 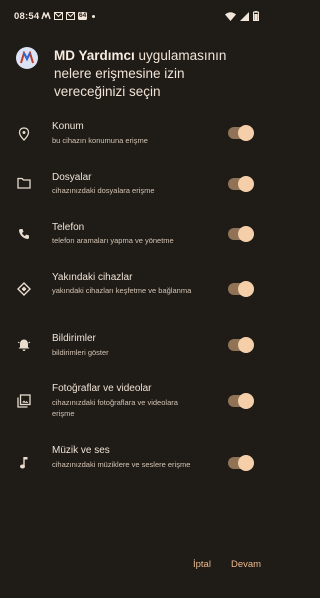 What do you see at coordinates (24, 289) in the screenshot?
I see `nearby-devices-icon` at bounding box center [24, 289].